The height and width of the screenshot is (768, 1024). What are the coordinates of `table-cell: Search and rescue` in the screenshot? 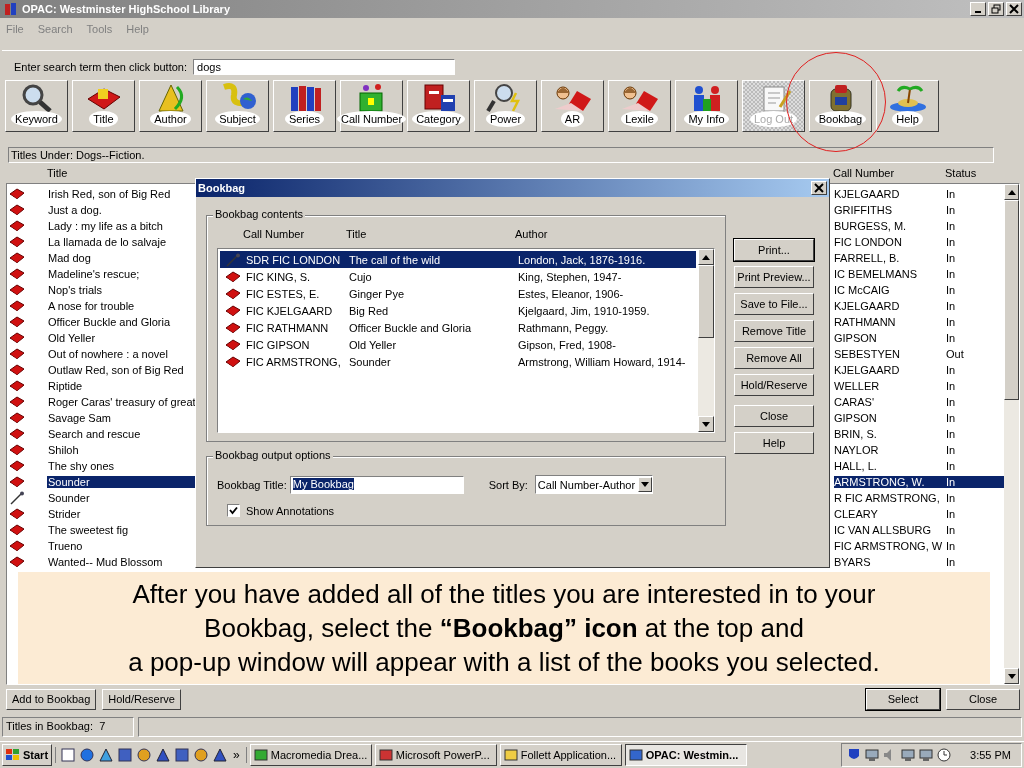 It's located at (122, 434).